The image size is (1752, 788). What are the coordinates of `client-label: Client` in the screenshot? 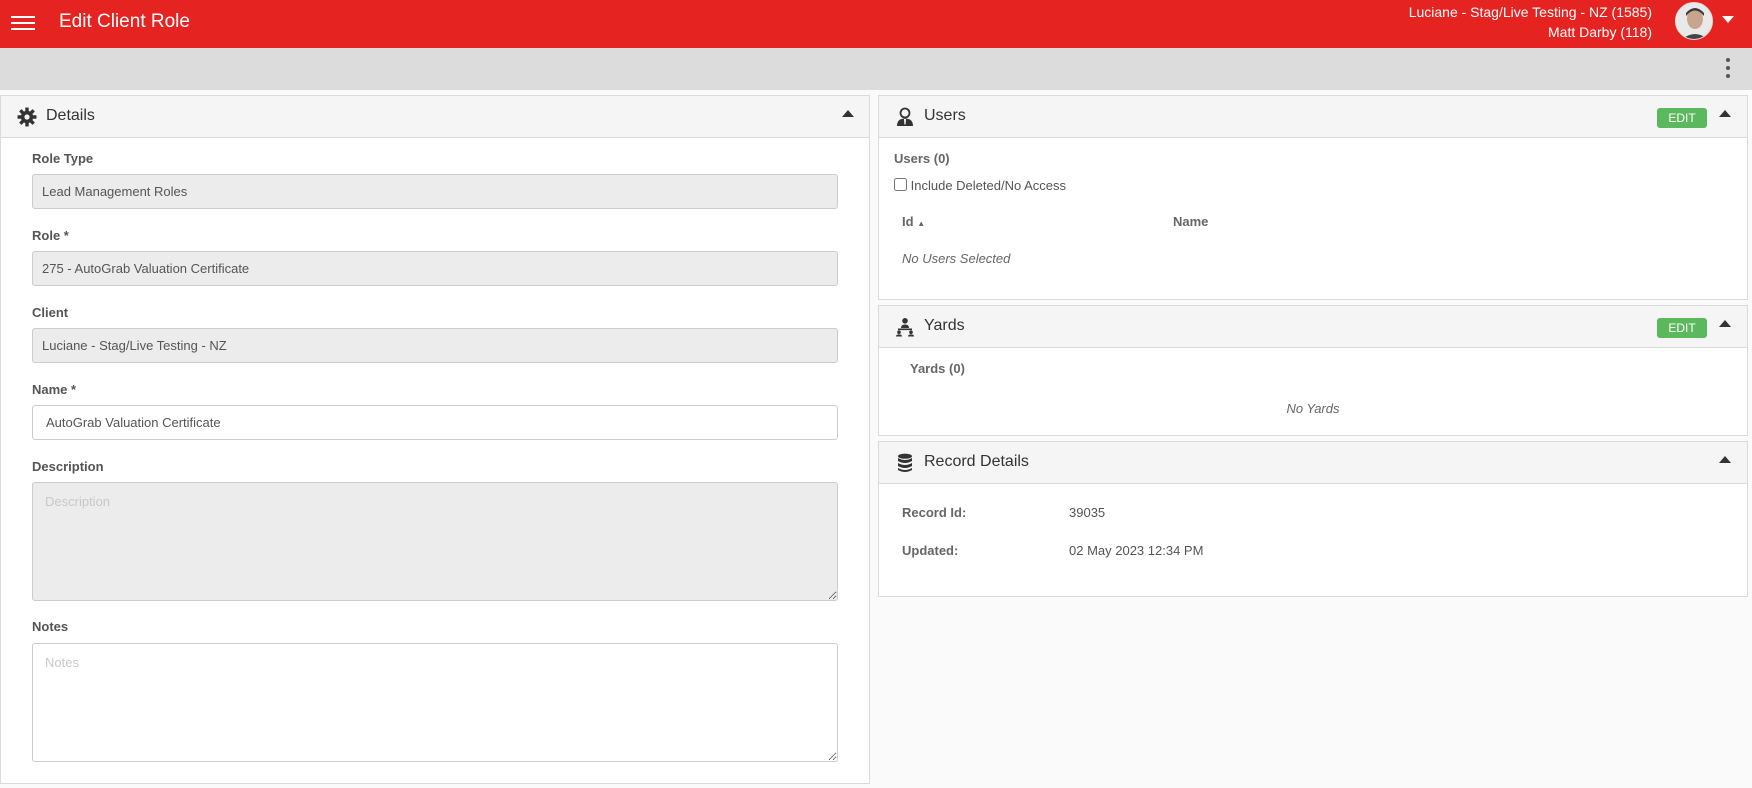 It's located at (50, 312).